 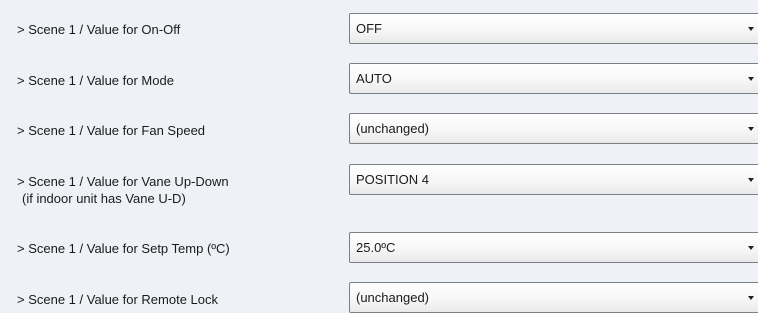 What do you see at coordinates (104, 198) in the screenshot?
I see `parameter-label-note: (if indoor unit has Vane U-D)` at bounding box center [104, 198].